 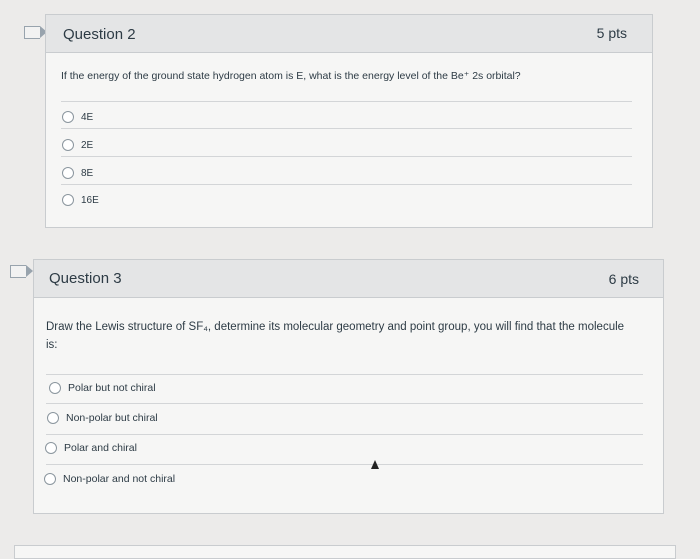 I want to click on answer-option-polar-chiral: Polar and chiral, so click(x=91, y=448).